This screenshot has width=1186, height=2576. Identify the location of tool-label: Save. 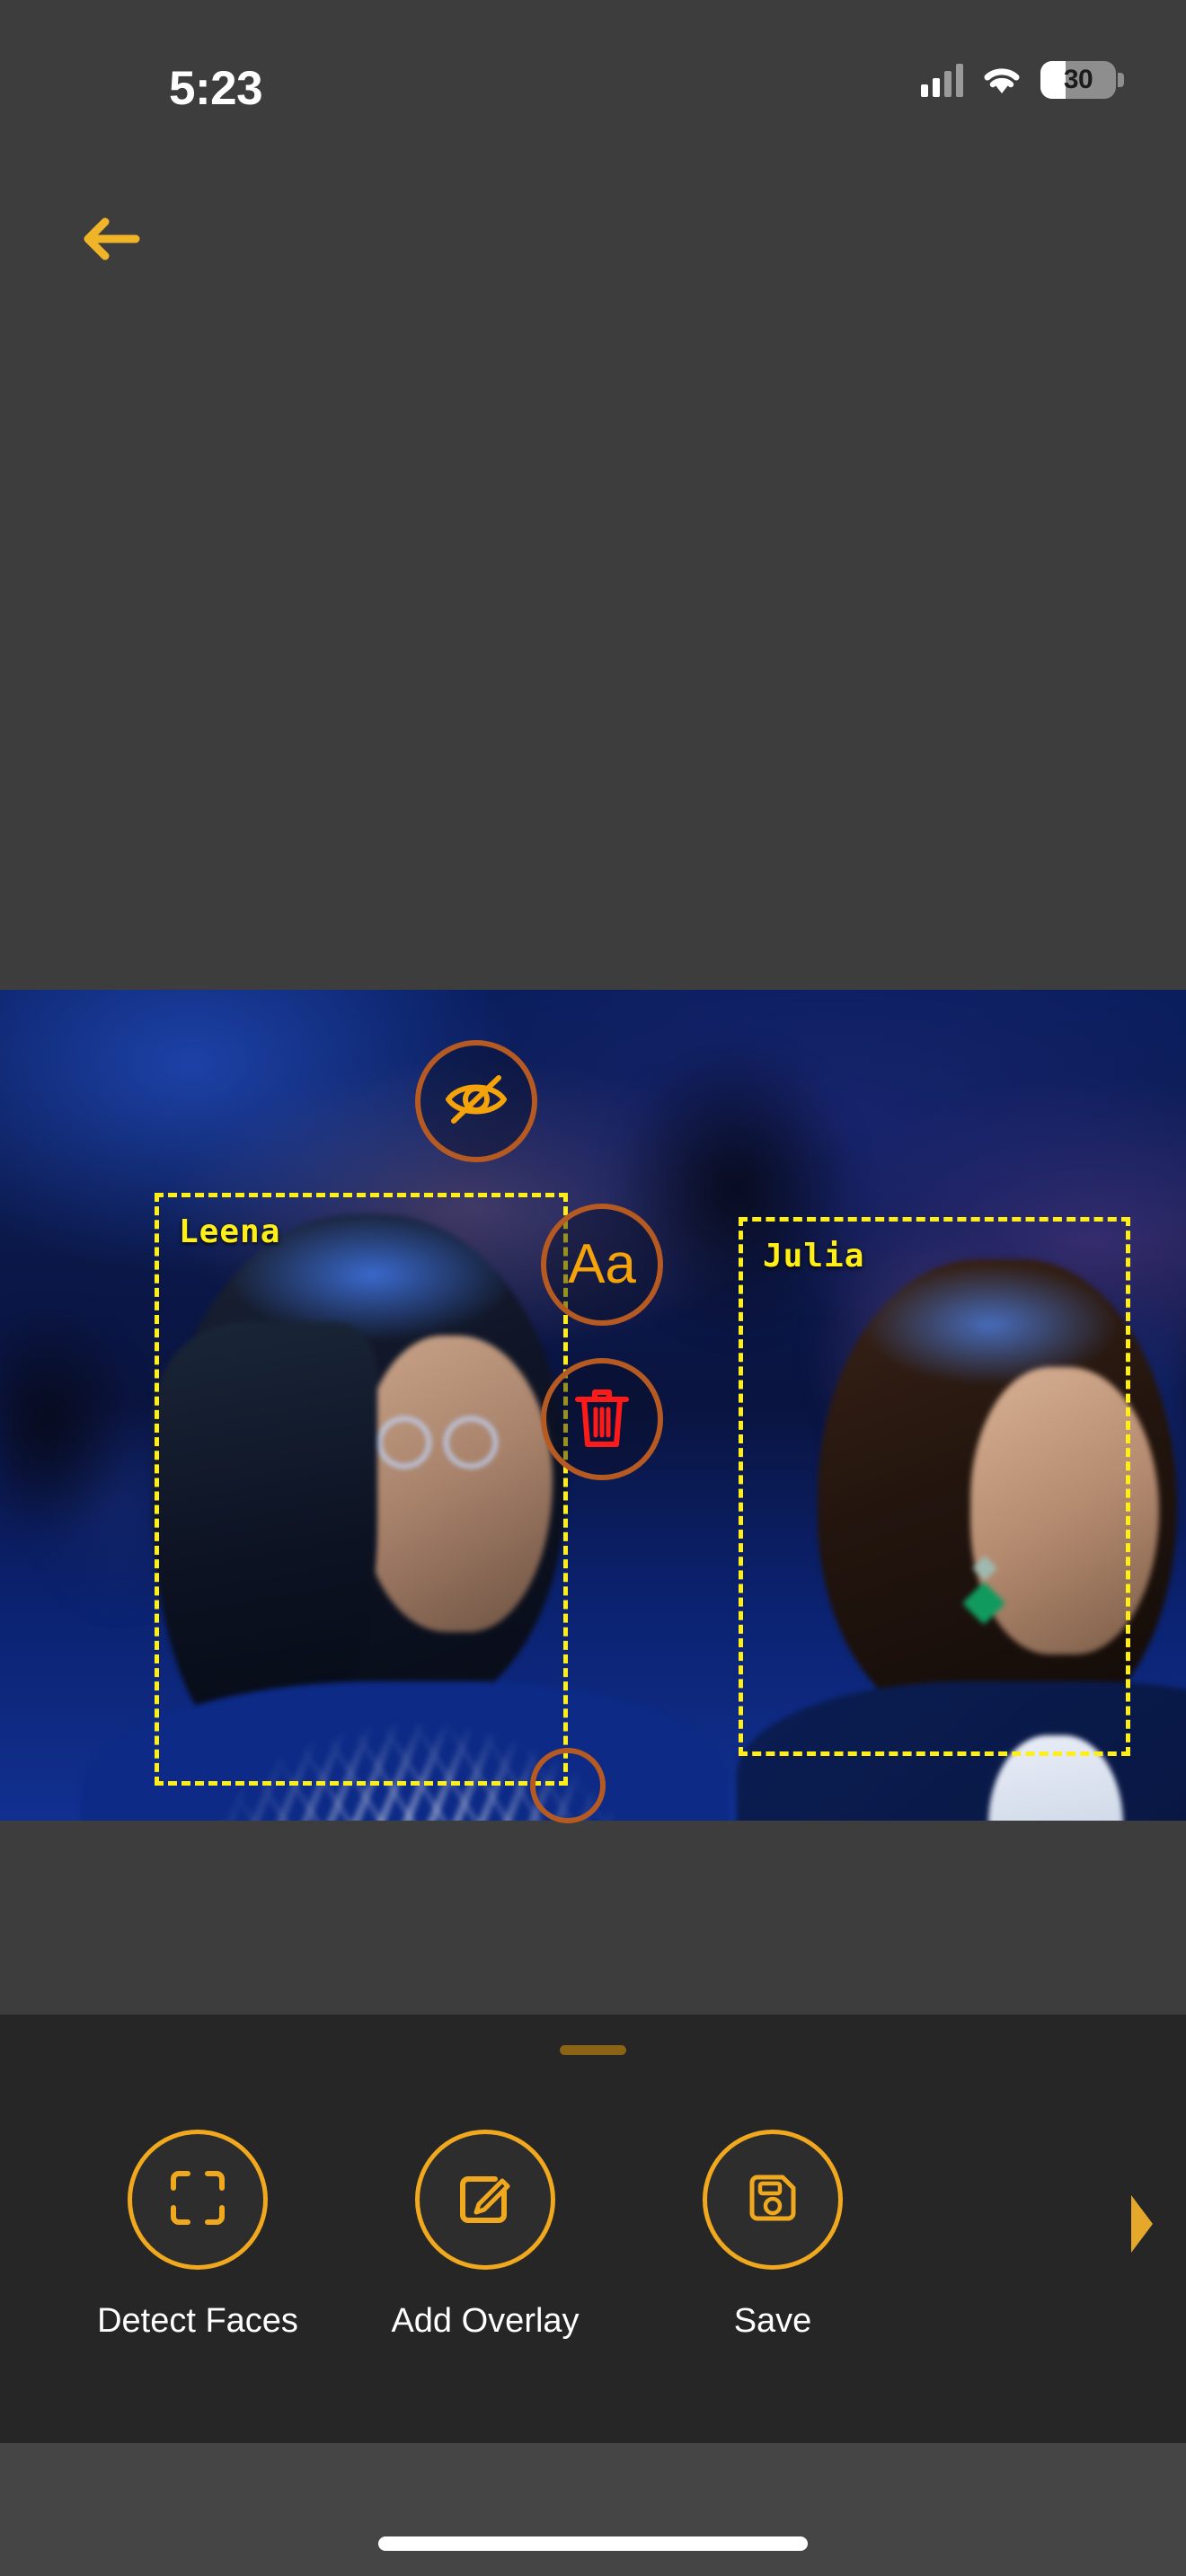
(772, 2321).